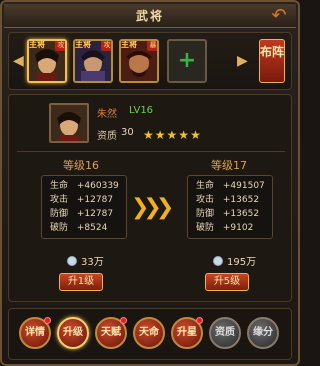 This screenshot has height=366, width=320. Describe the element at coordinates (84, 207) in the screenshot. I see `current-stats: 生命 +460339 攻击 +12787 防御 +12787 破防 +8524` at that location.